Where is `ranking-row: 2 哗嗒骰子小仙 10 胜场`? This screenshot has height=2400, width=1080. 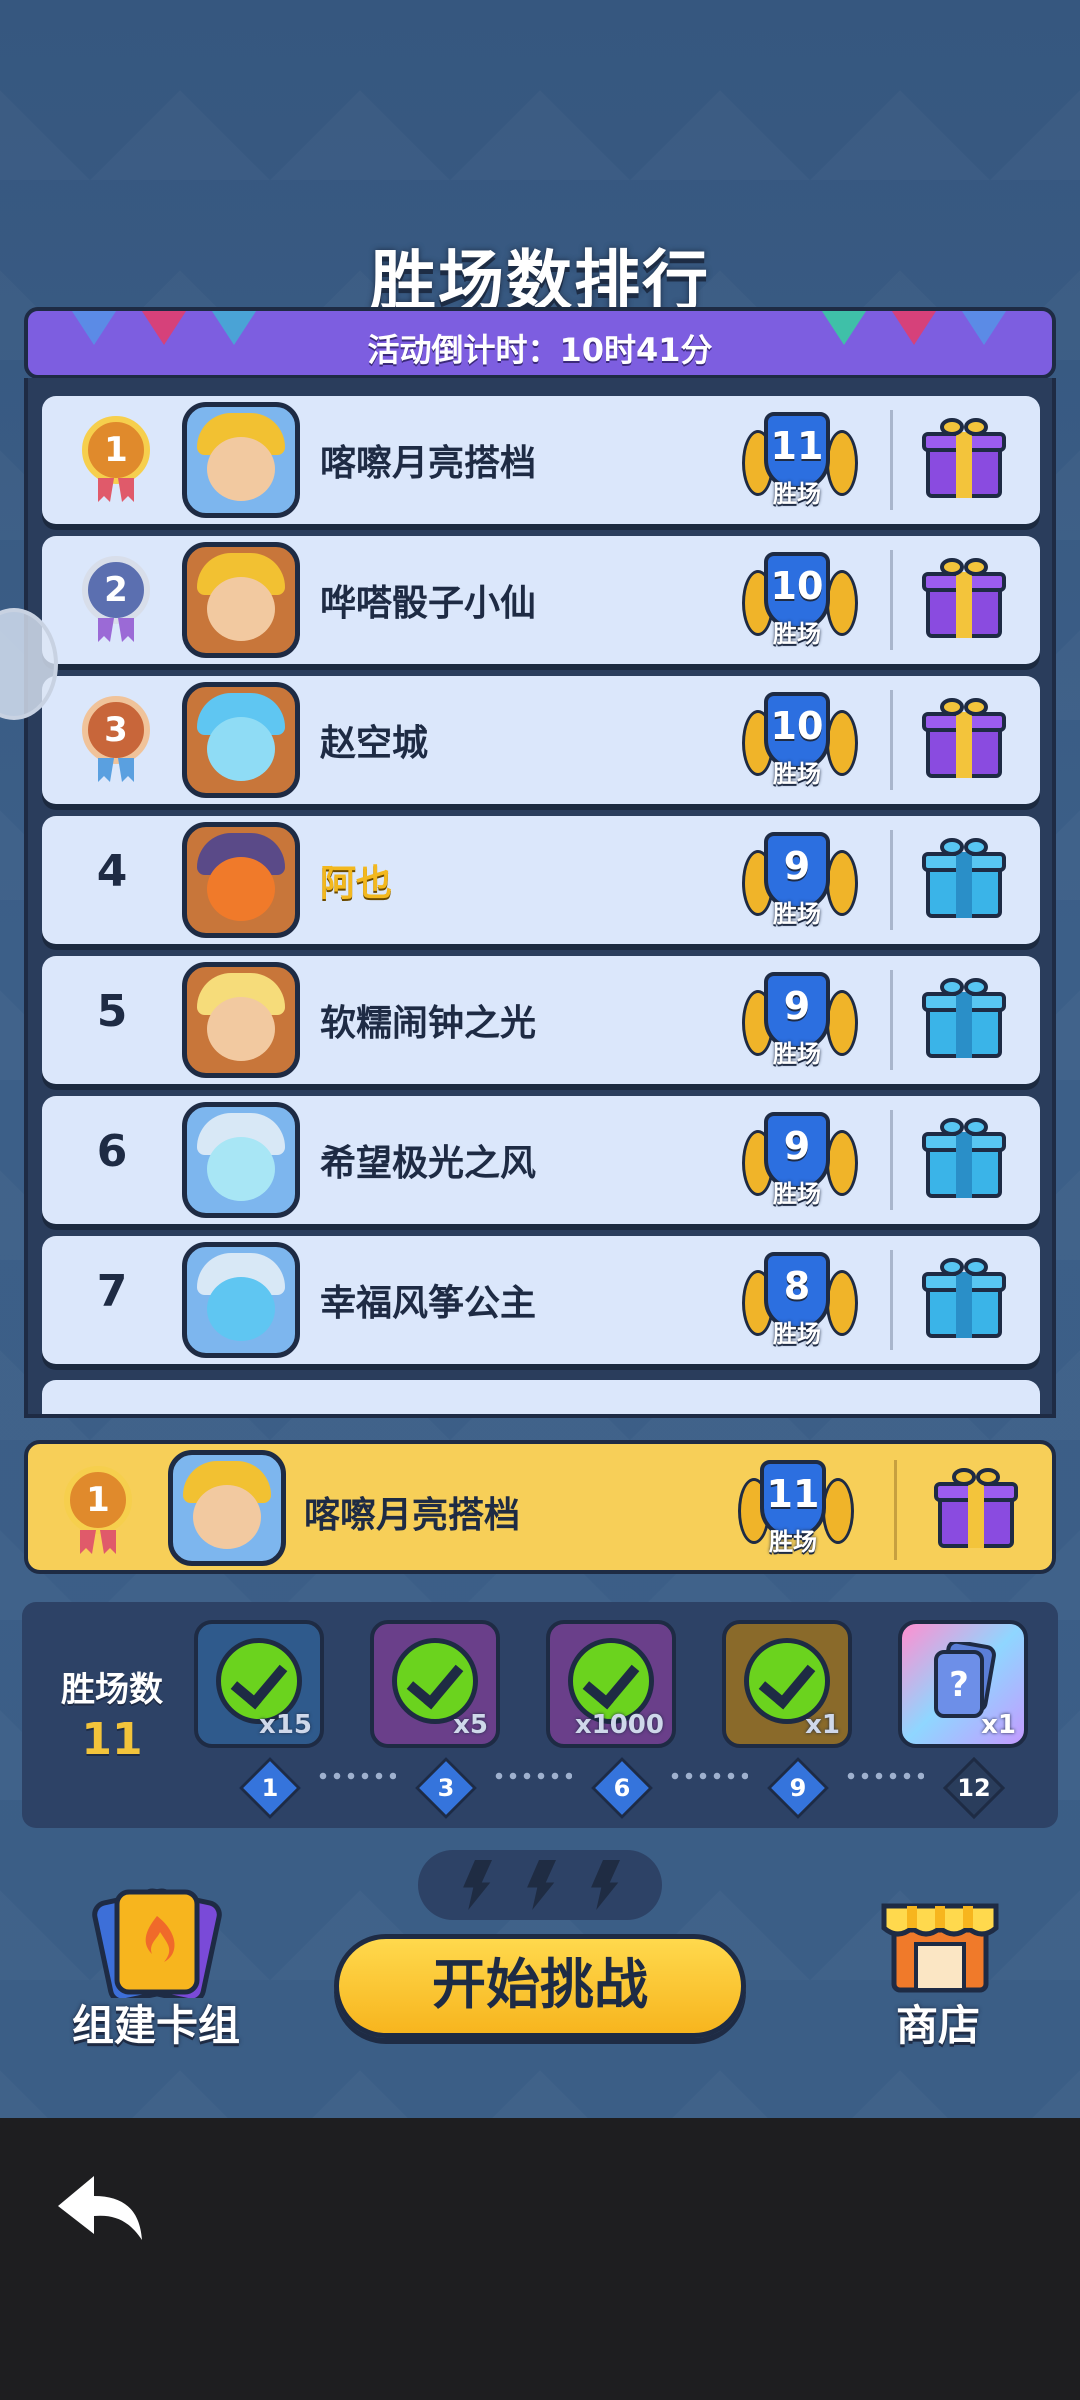 ranking-row: 2 哗嗒骰子小仙 10 胜场 is located at coordinates (541, 600).